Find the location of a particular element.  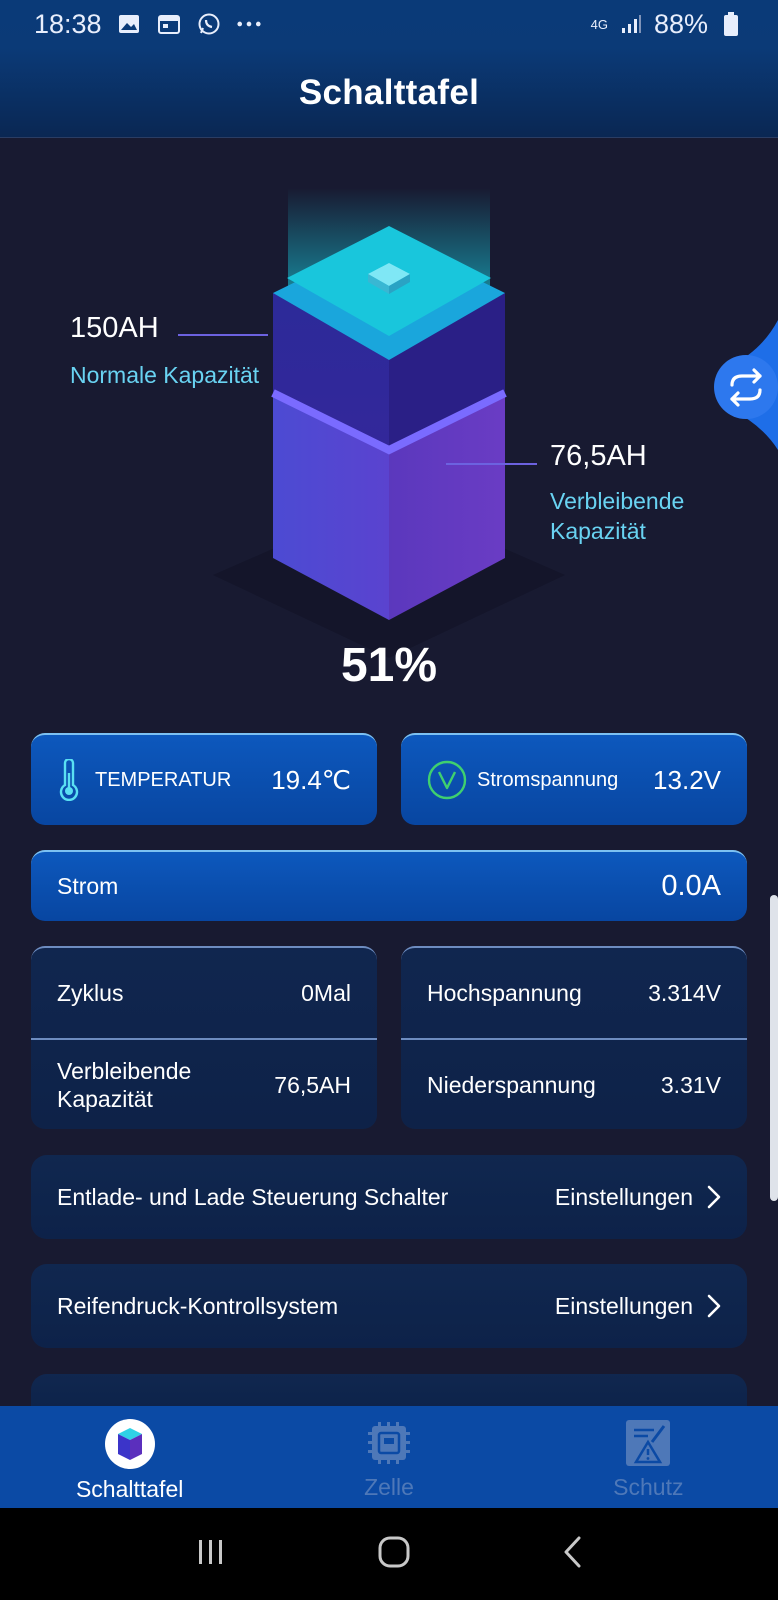

voltage-icon is located at coordinates (447, 780).